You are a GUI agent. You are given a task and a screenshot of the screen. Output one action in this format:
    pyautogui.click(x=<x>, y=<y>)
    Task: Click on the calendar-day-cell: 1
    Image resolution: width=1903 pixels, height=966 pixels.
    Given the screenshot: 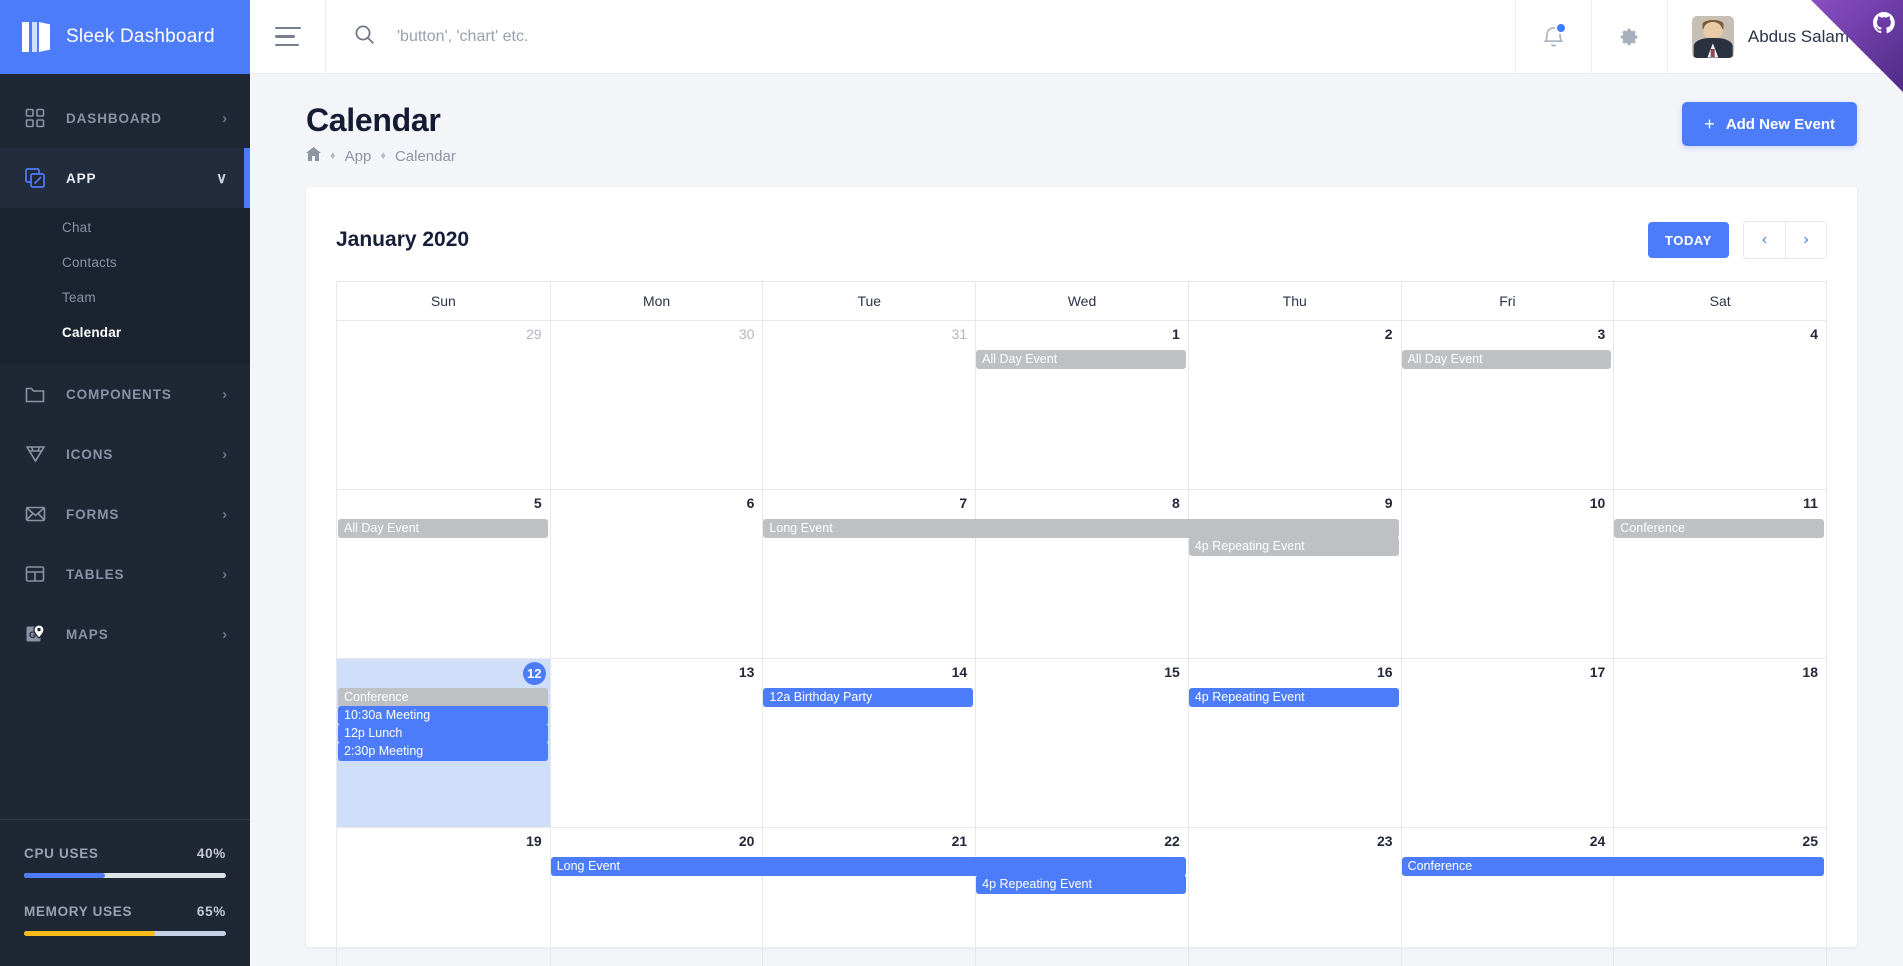 What is the action you would take?
    pyautogui.click(x=1081, y=405)
    